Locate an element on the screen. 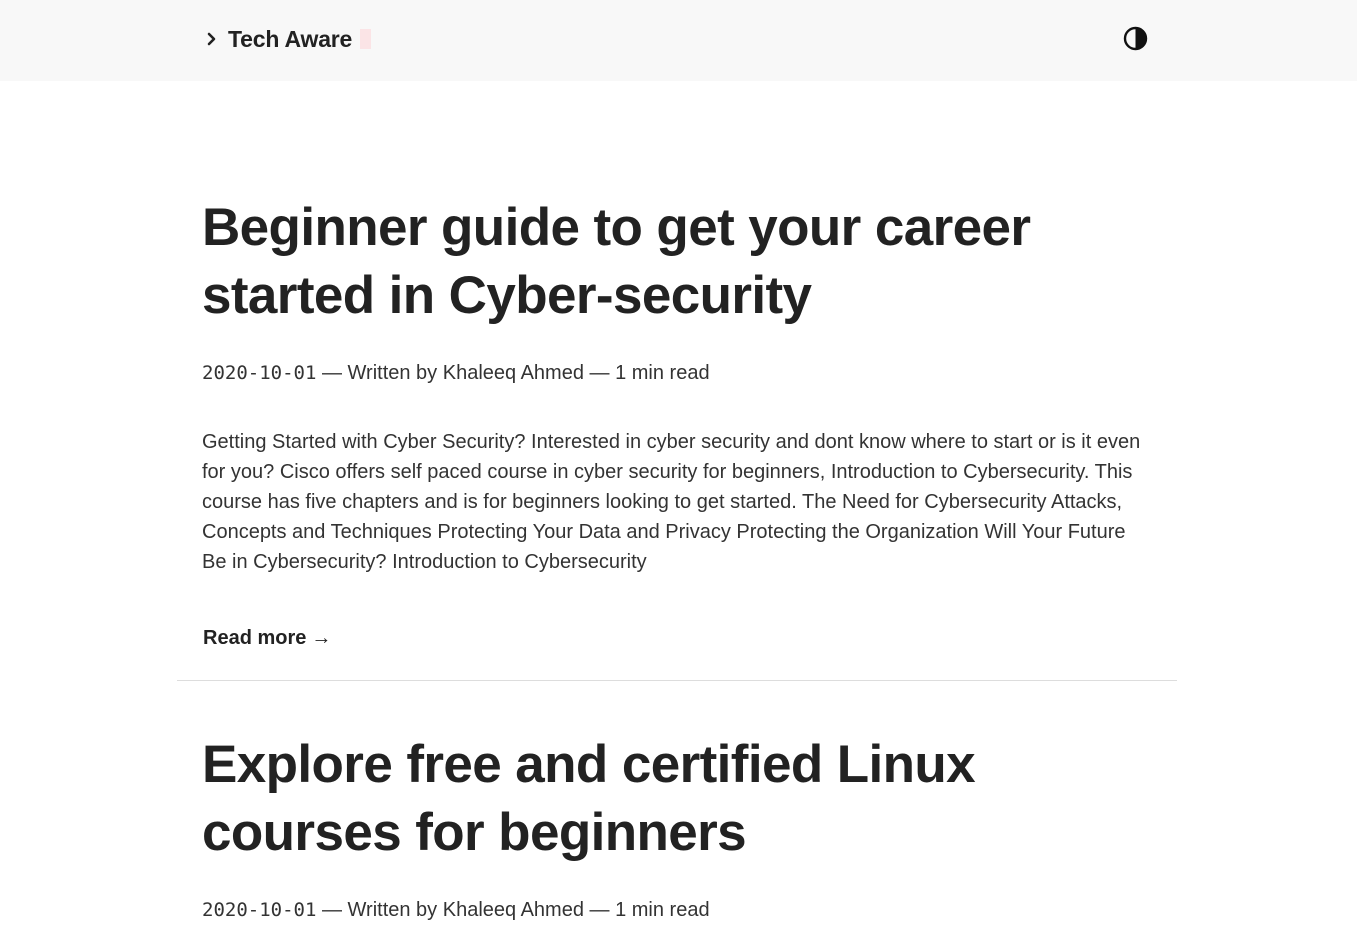 The height and width of the screenshot is (947, 1357). brand-name: Tech Aware is located at coordinates (290, 38).